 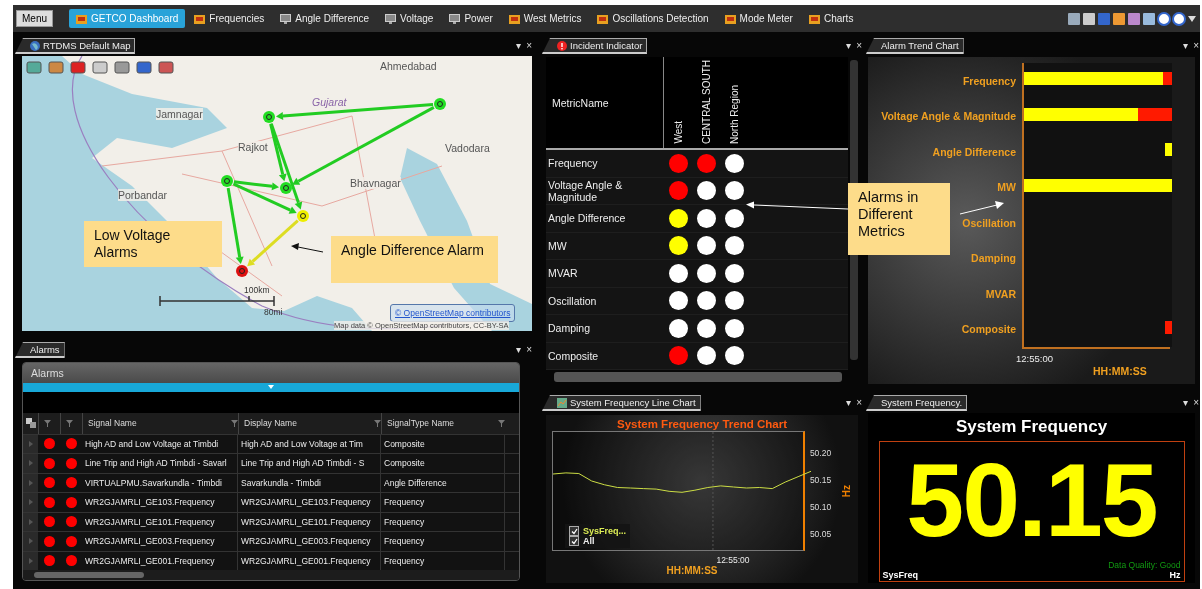 I want to click on metric-name: Voltage Angle & Magnitude, so click(x=585, y=190).